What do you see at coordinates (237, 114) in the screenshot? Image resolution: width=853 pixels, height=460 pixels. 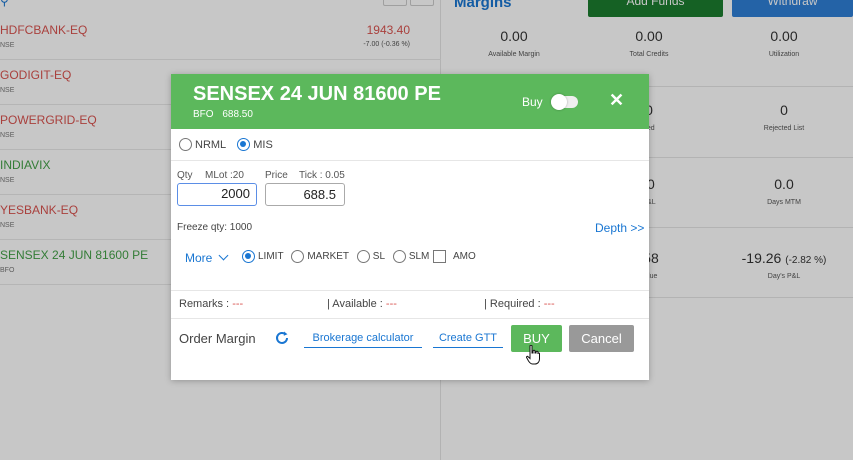 I see `instrument-ltp: 688.50` at bounding box center [237, 114].